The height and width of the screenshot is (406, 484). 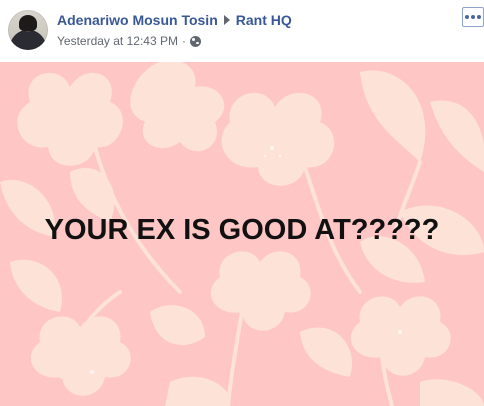 What do you see at coordinates (195, 41) in the screenshot?
I see `privacy-globe-icon` at bounding box center [195, 41].